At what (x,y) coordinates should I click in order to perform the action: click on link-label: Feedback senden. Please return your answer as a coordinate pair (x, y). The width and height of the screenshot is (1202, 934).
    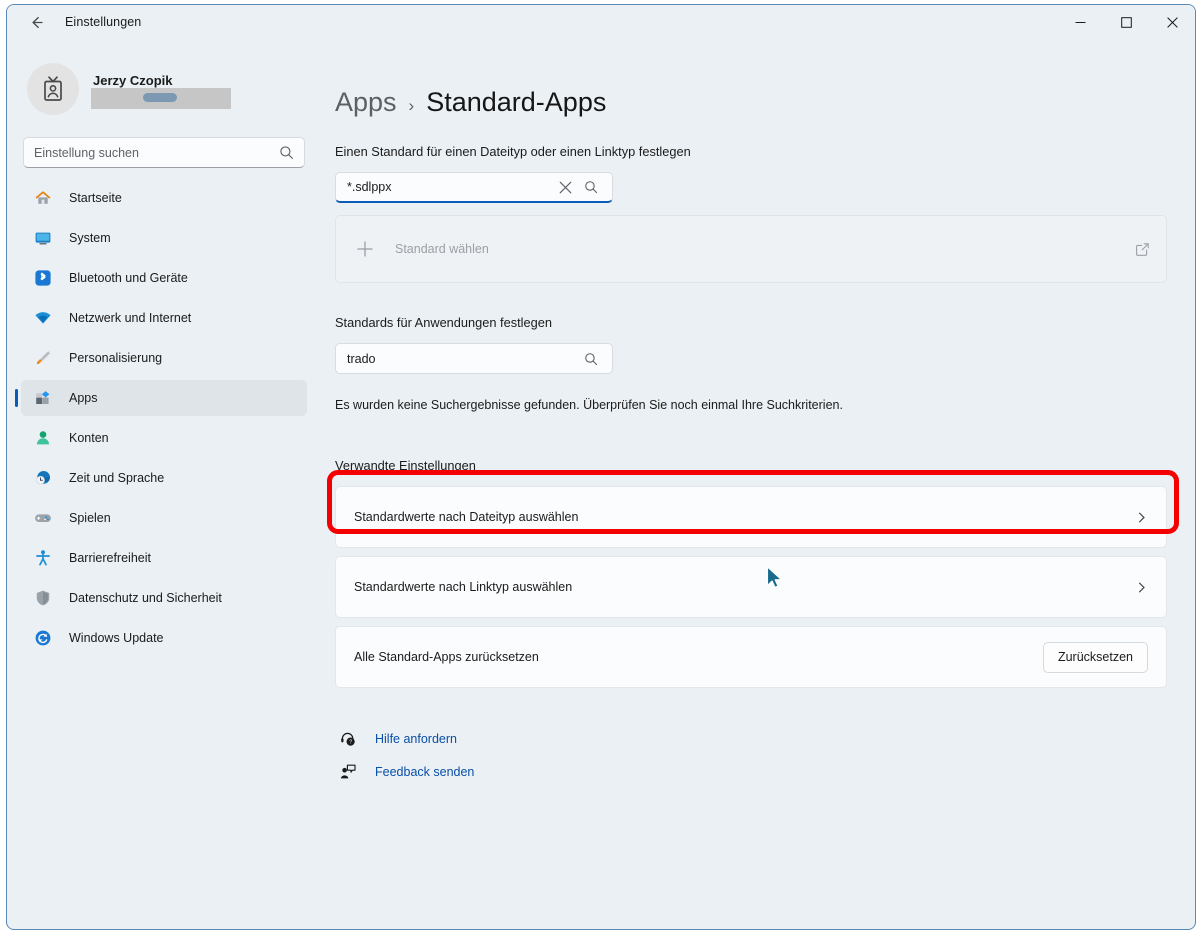
    Looking at the image, I should click on (424, 772).